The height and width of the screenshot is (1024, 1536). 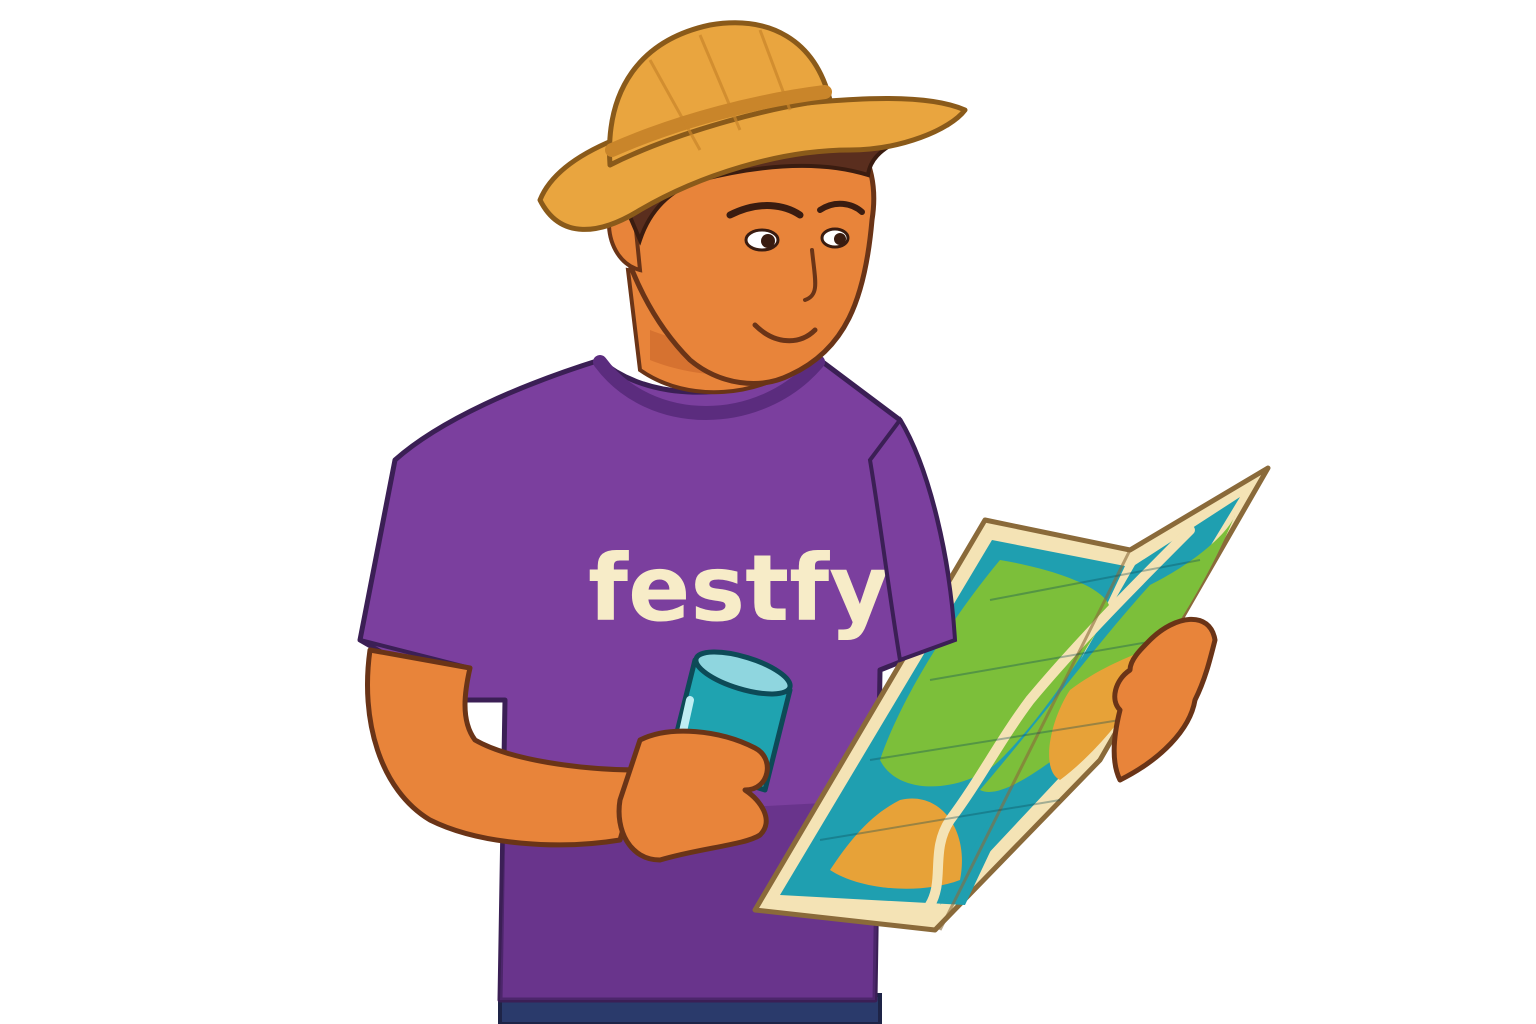 I want to click on left-hand, so click(x=693, y=795).